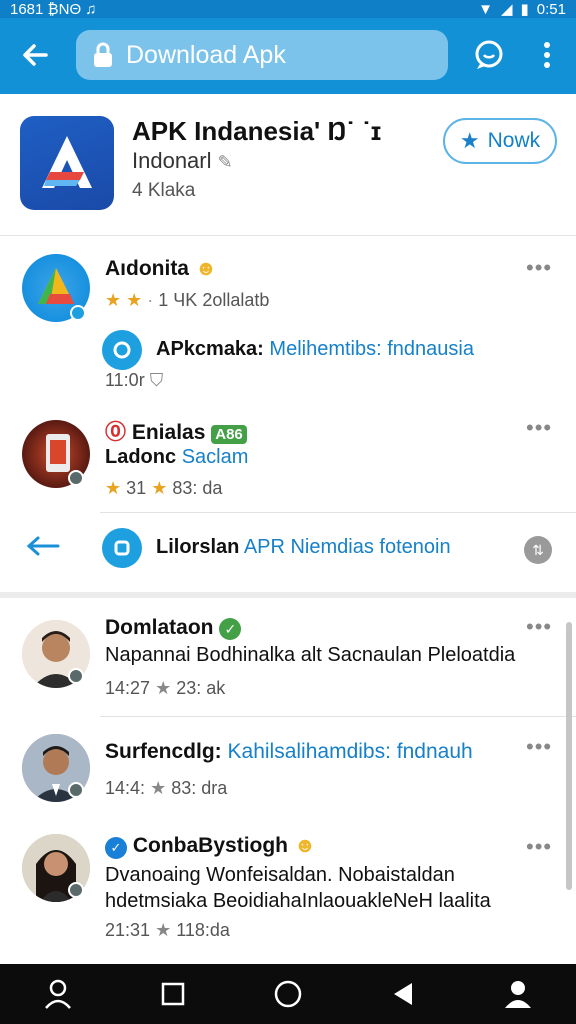 Image resolution: width=576 pixels, height=1024 pixels. What do you see at coordinates (136, 488) in the screenshot?
I see `item-rating-count: 31` at bounding box center [136, 488].